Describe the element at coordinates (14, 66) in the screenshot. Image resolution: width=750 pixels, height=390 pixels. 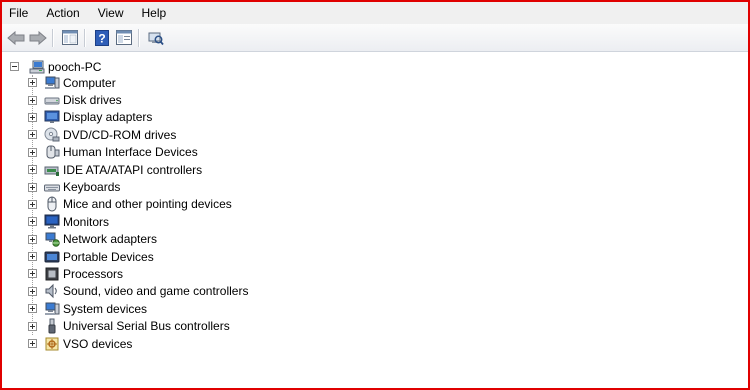
I see `collapse-icon` at that location.